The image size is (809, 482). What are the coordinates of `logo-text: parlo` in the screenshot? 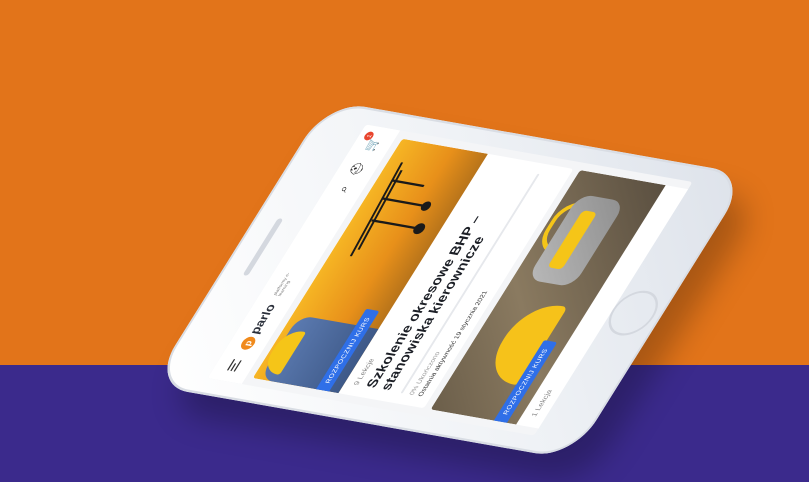 It's located at (263, 319).